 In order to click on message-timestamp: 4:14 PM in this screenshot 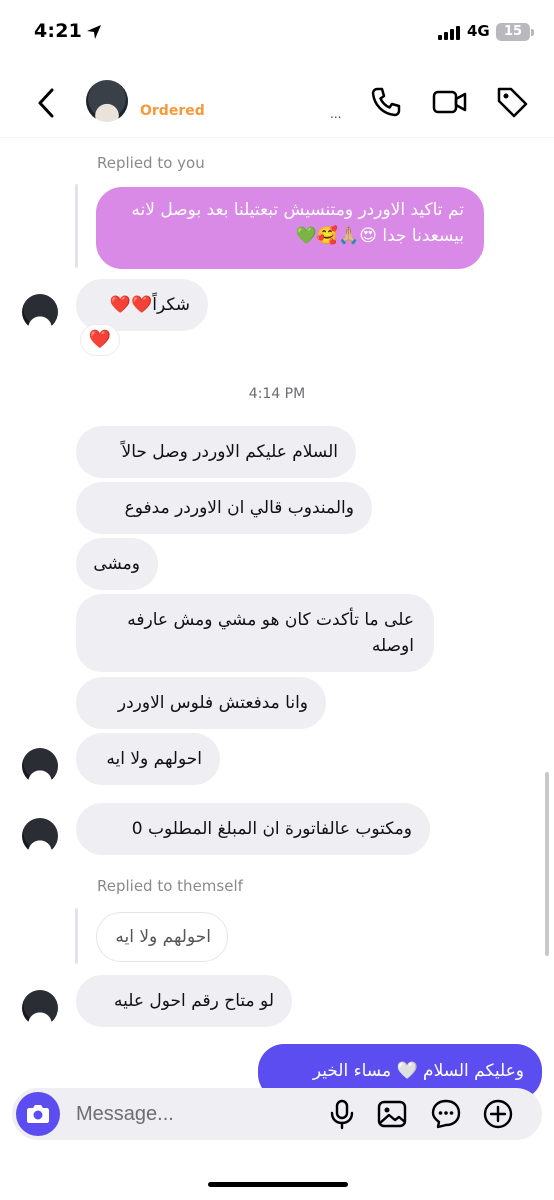, I will do `click(277, 394)`.